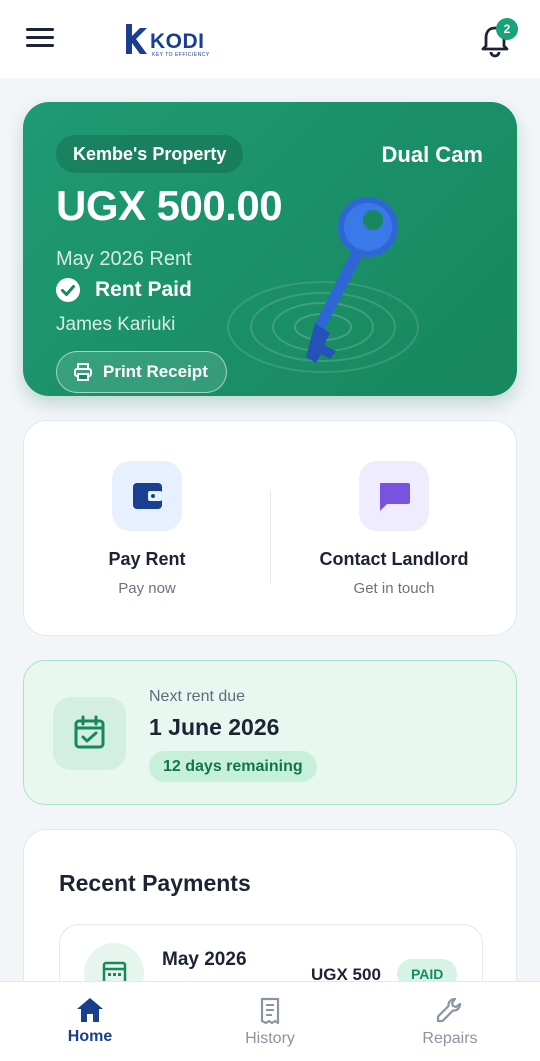 Image resolution: width=540 pixels, height=1061 pixels. I want to click on recent-payments-title: Recent Payments, so click(155, 883).